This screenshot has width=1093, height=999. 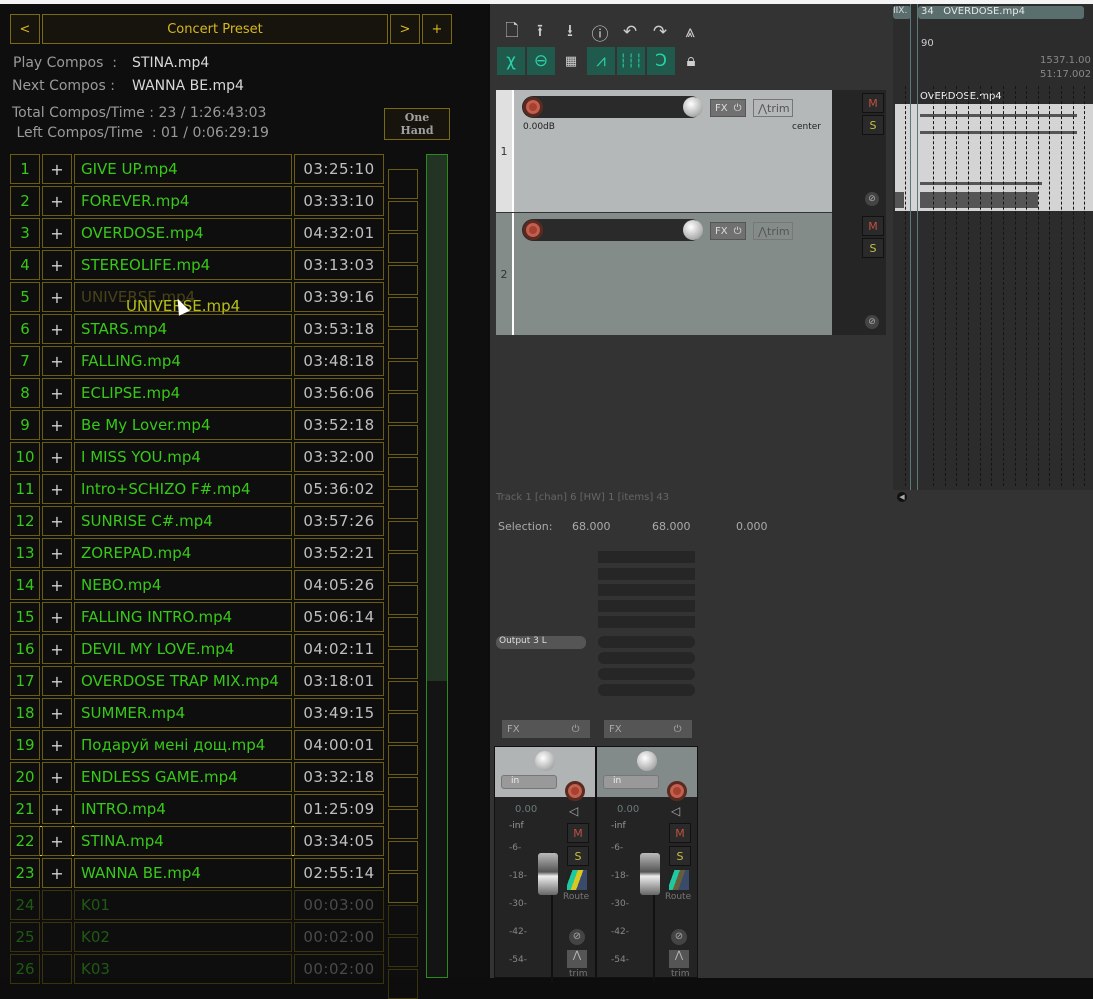 What do you see at coordinates (671, 526) in the screenshot?
I see `selection-end: 68.000` at bounding box center [671, 526].